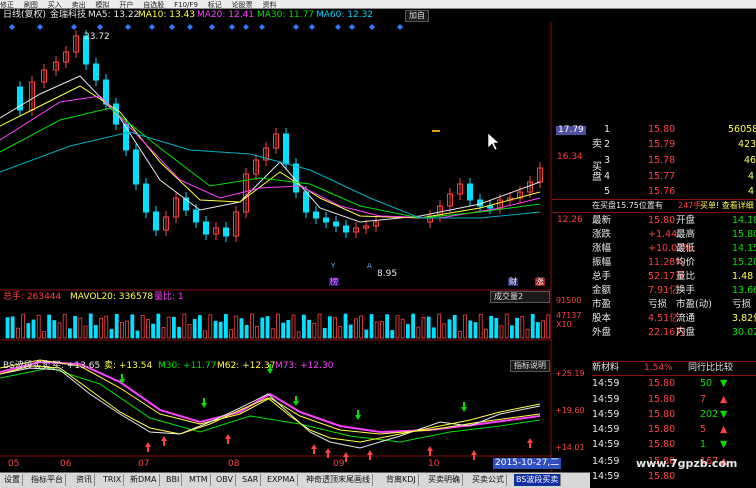  What do you see at coordinates (334, 282) in the screenshot?
I see `hot-list-badge: 榜` at bounding box center [334, 282].